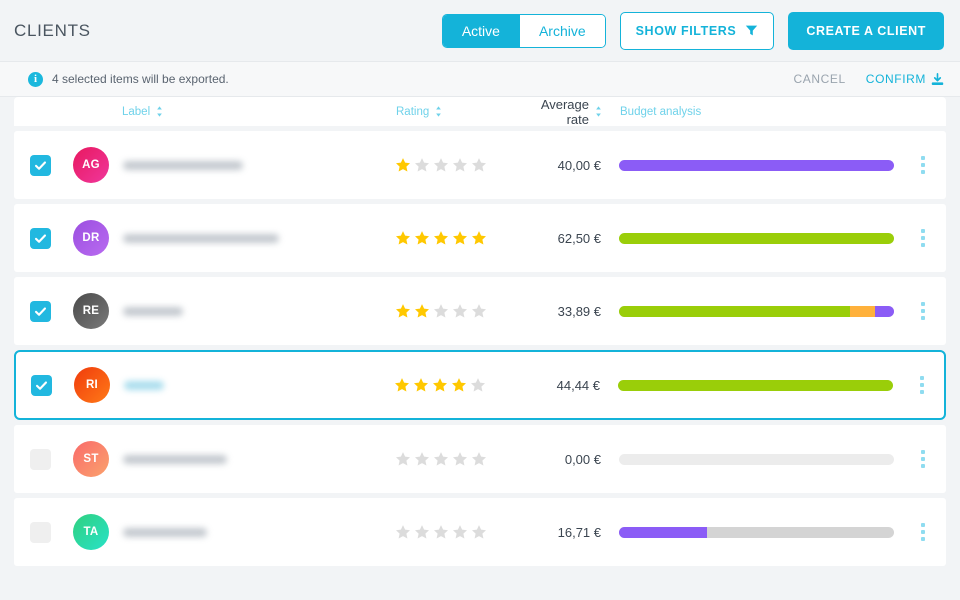 The image size is (960, 600). What do you see at coordinates (937, 79) in the screenshot?
I see `export-icon` at bounding box center [937, 79].